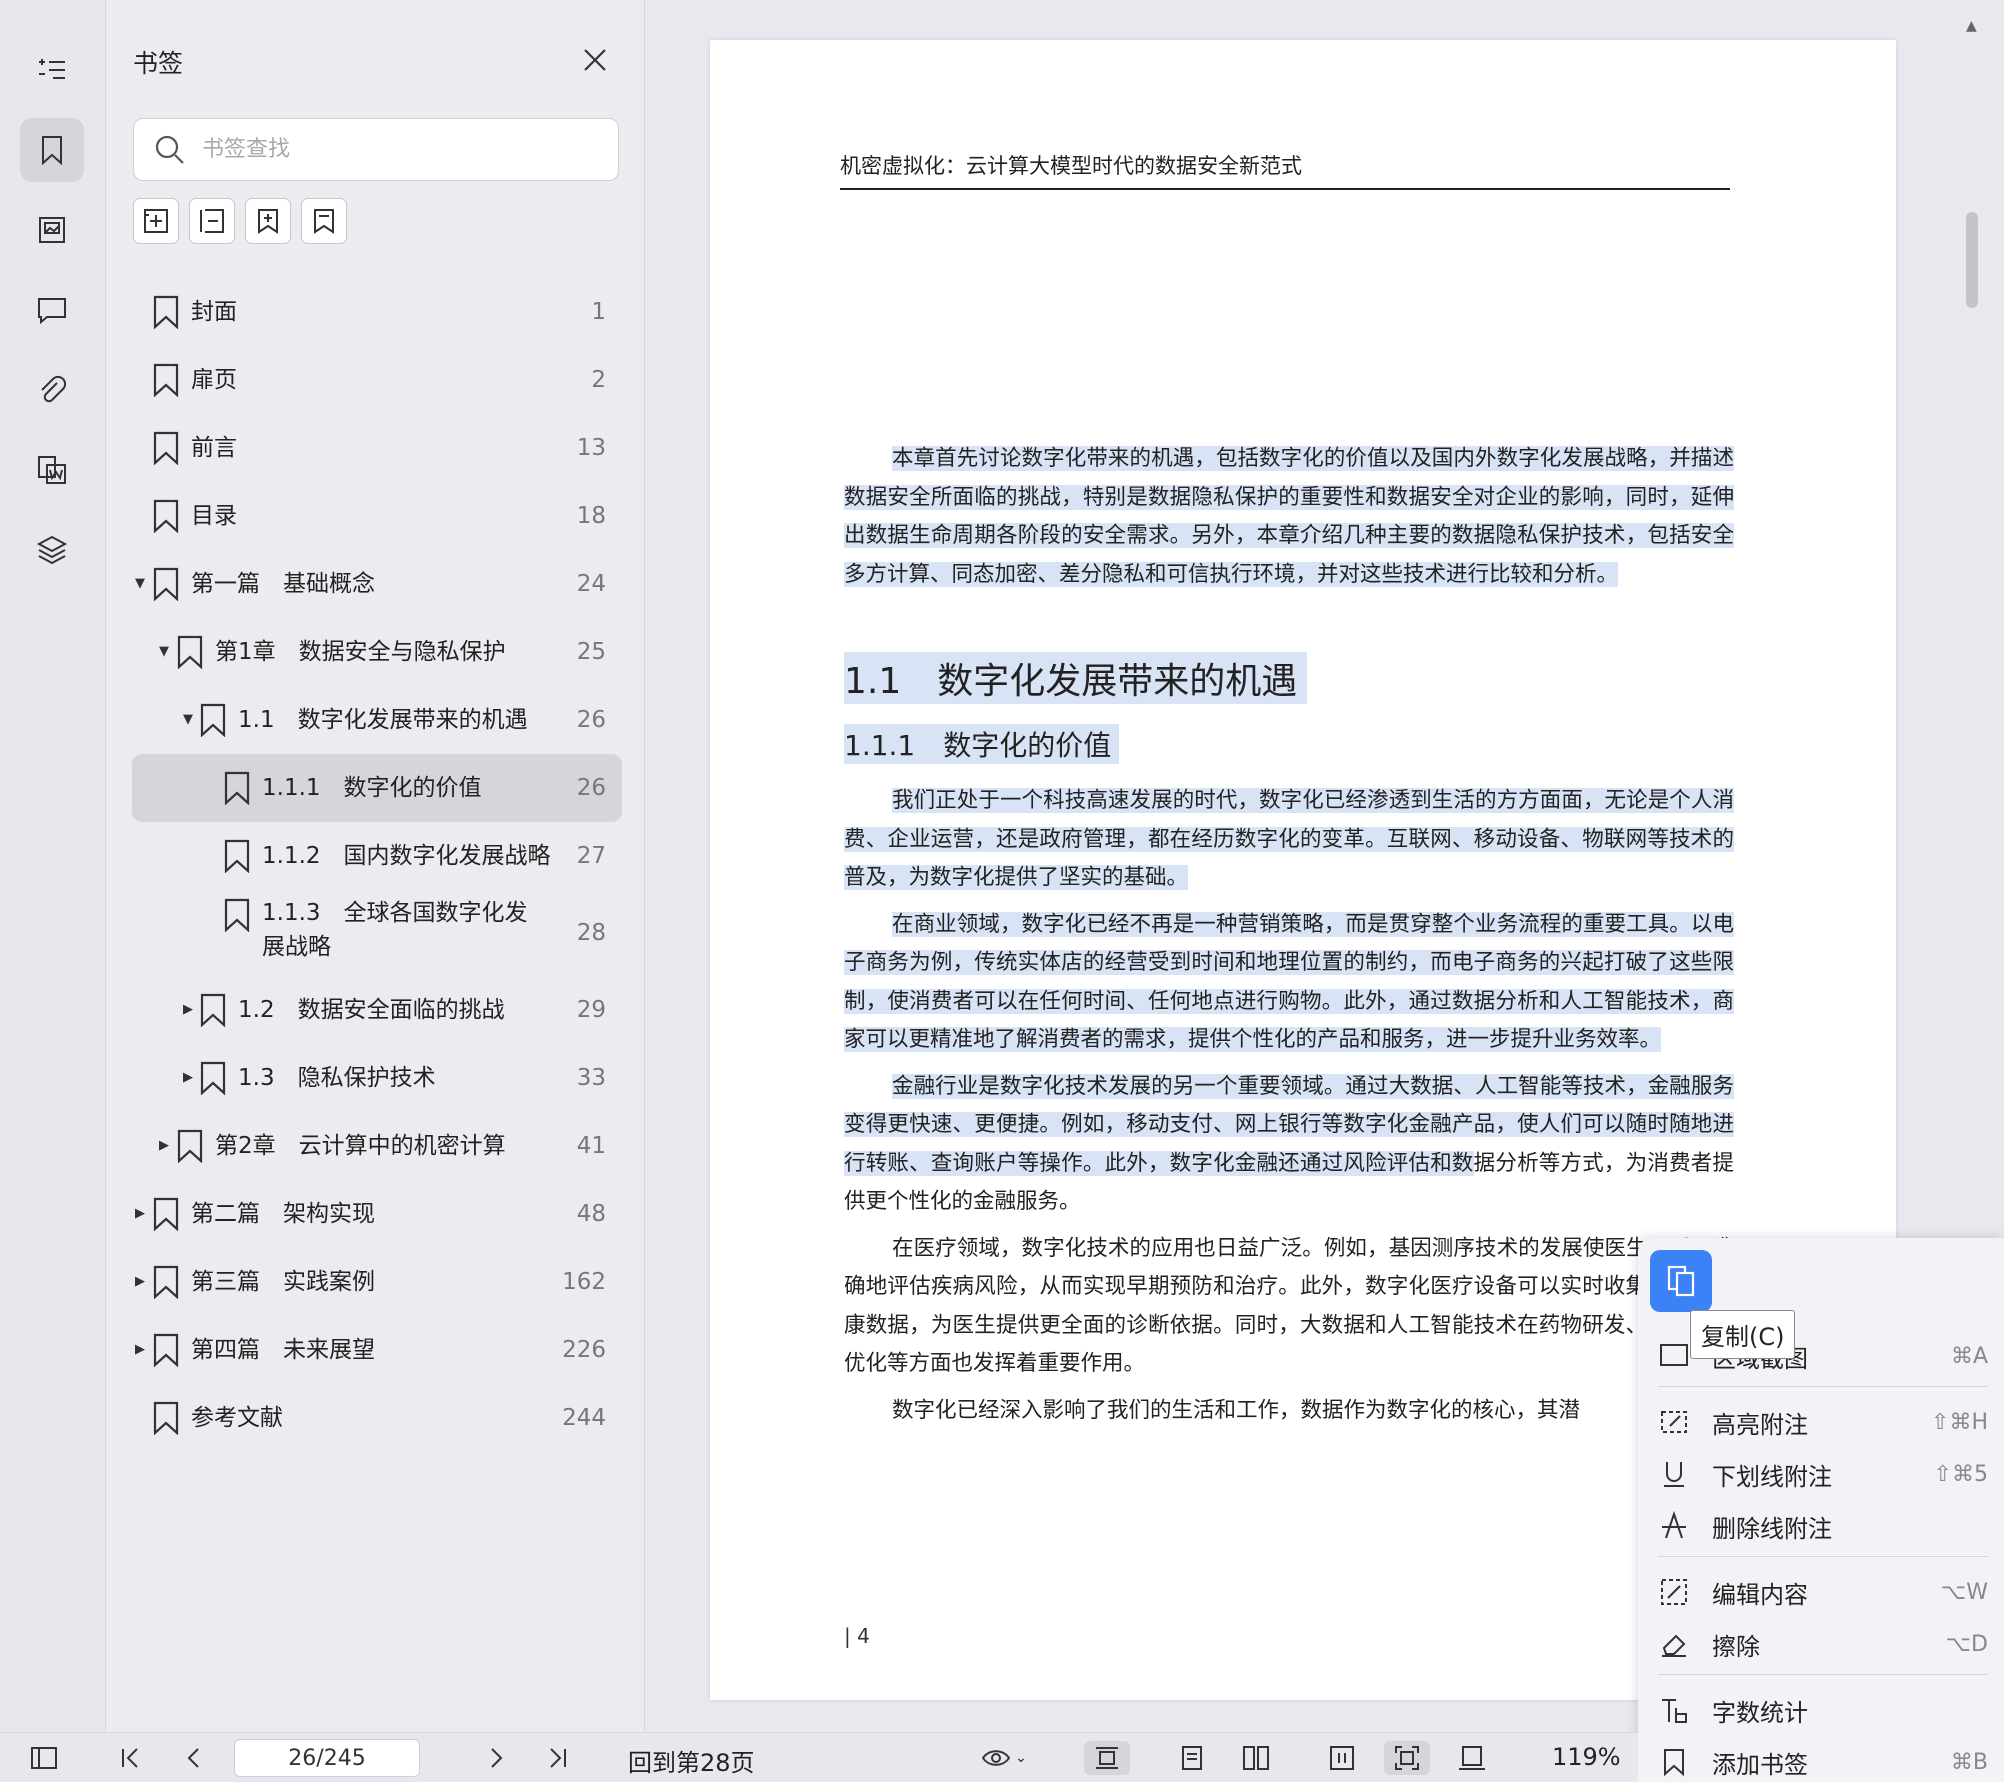 This screenshot has height=1782, width=2004. Describe the element at coordinates (130, 1758) in the screenshot. I see `first-page-icon` at that location.